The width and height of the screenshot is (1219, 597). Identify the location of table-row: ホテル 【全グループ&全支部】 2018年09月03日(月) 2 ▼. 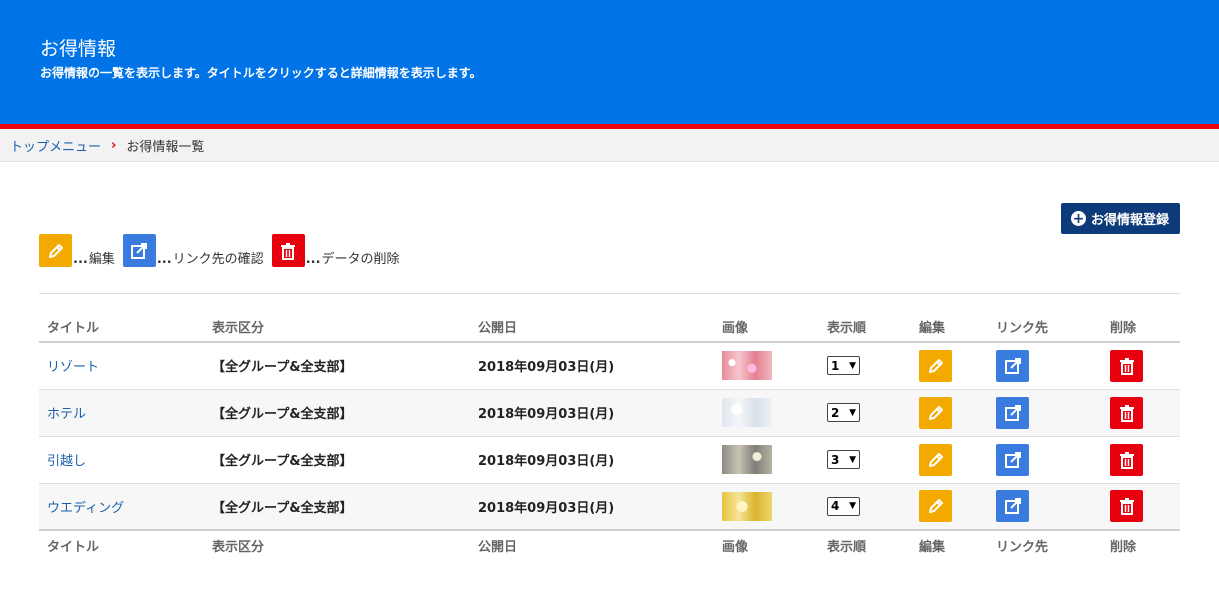
(609, 413).